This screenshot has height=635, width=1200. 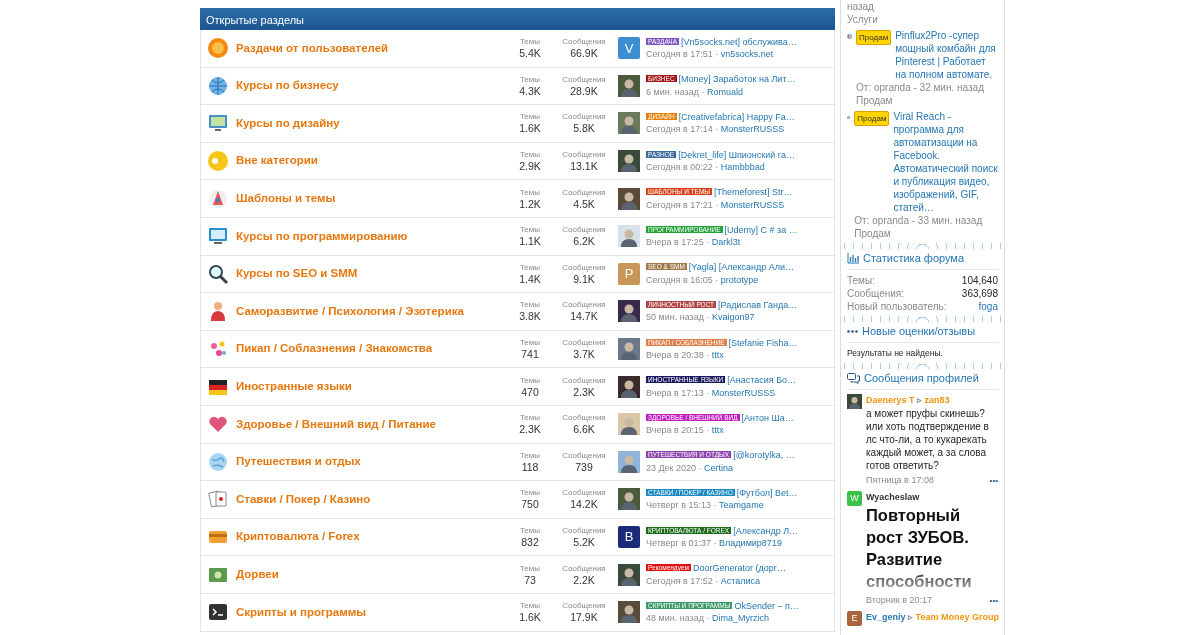 What do you see at coordinates (370, 499) in the screenshot?
I see `forum-title: Ставки / Покер / Казино` at bounding box center [370, 499].